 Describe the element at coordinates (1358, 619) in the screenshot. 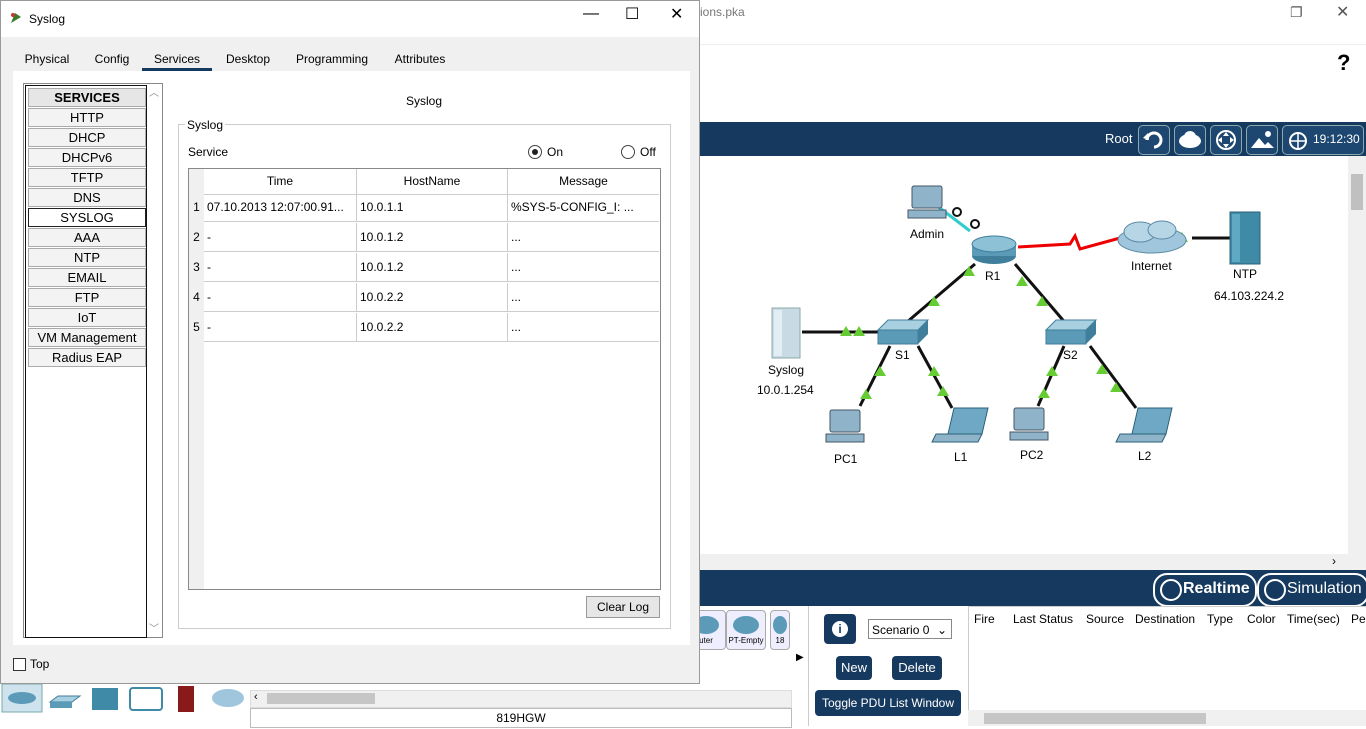

I see `pdu-header-periodic: Pe` at that location.